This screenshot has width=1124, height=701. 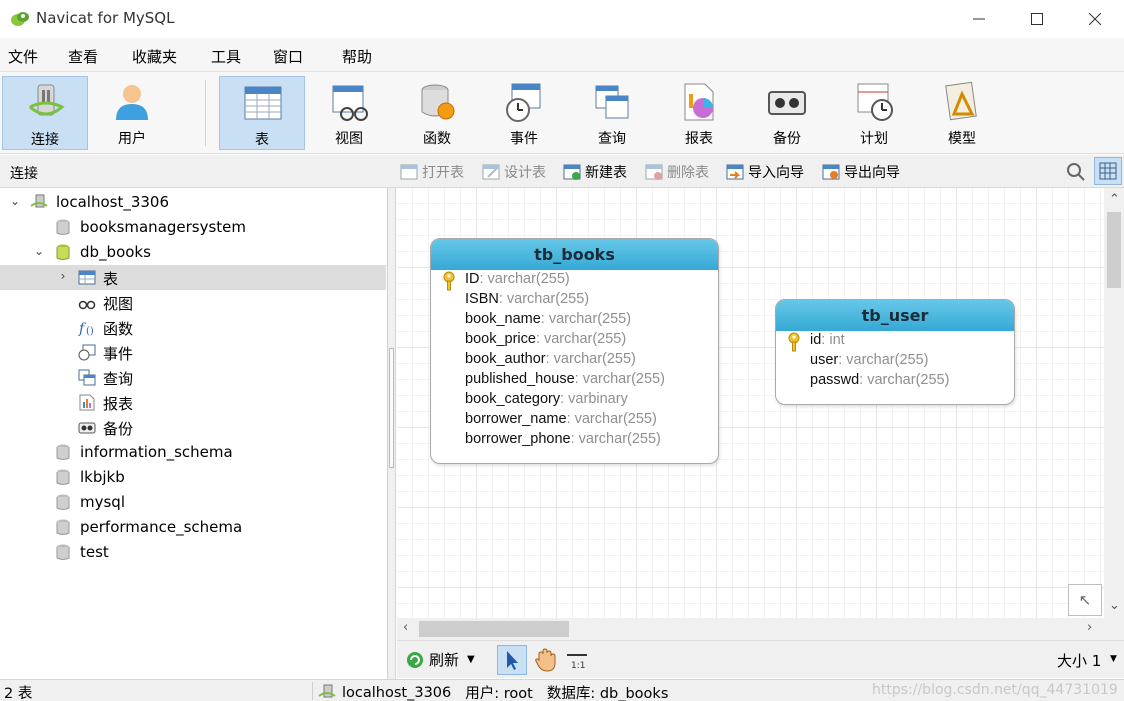 What do you see at coordinates (607, 693) in the screenshot?
I see `status-database: 数据库: db_books` at bounding box center [607, 693].